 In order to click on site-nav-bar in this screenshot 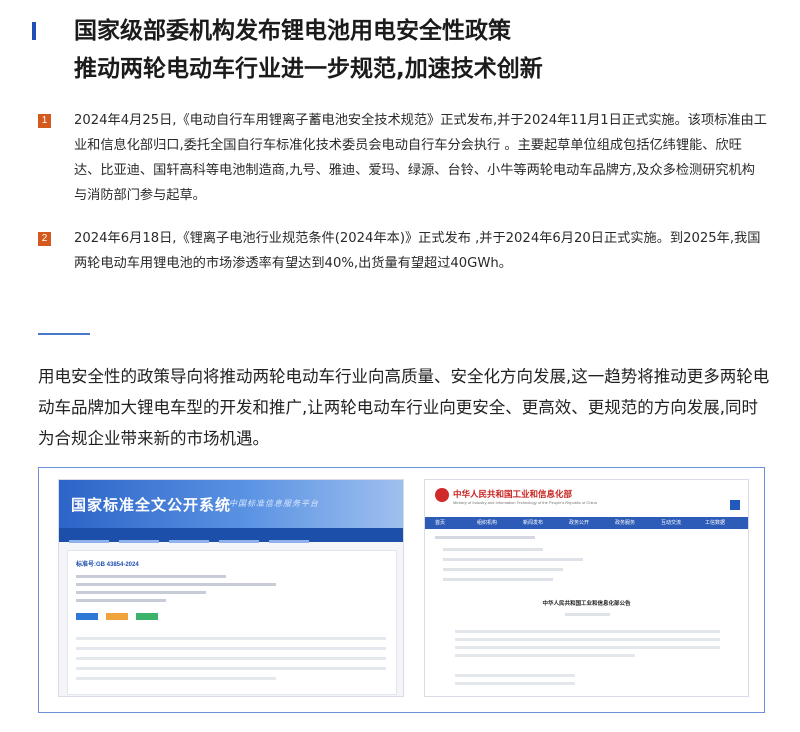, I will do `click(231, 535)`.